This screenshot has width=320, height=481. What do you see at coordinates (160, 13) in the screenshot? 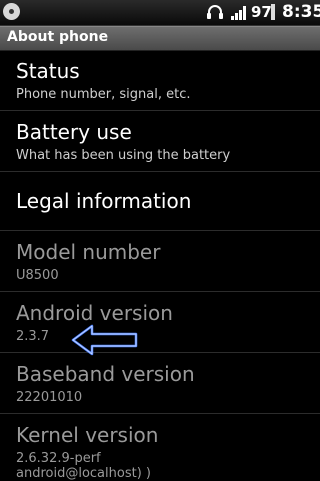
I see `status-bar: 97 8:35` at bounding box center [160, 13].